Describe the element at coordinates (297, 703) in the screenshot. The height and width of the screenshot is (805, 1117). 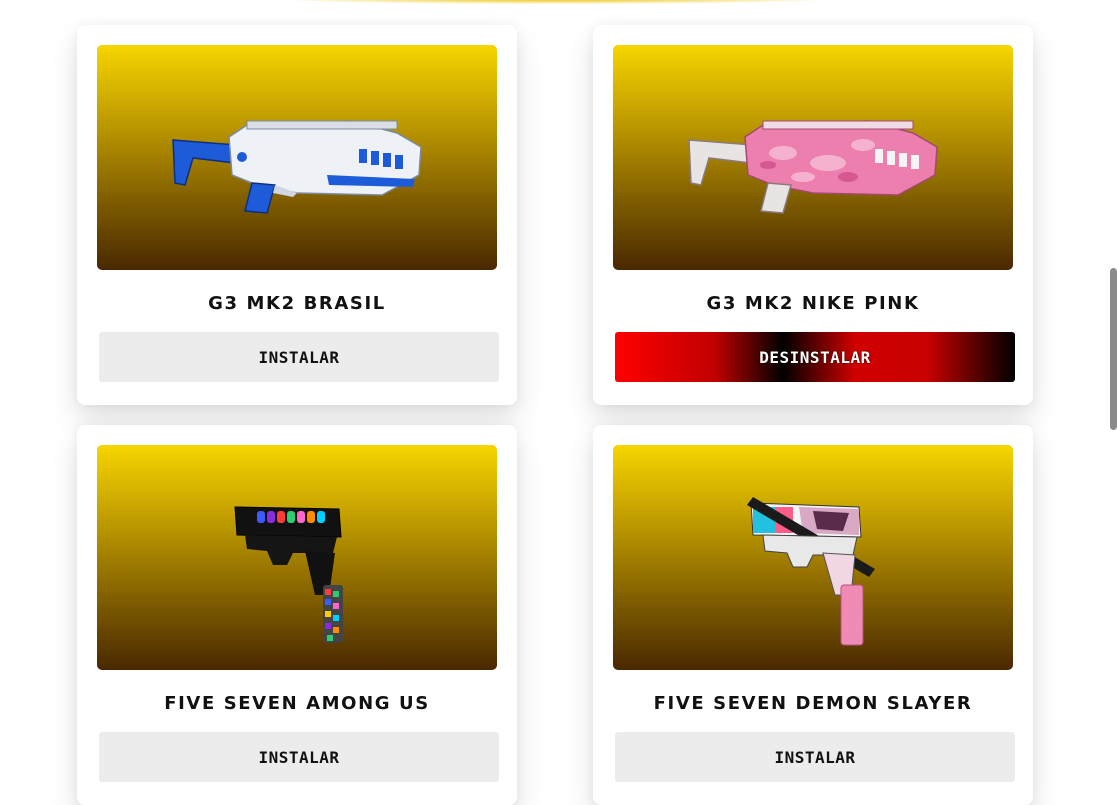
I see `product-title: FIVE SEVEN AMONG US` at that location.